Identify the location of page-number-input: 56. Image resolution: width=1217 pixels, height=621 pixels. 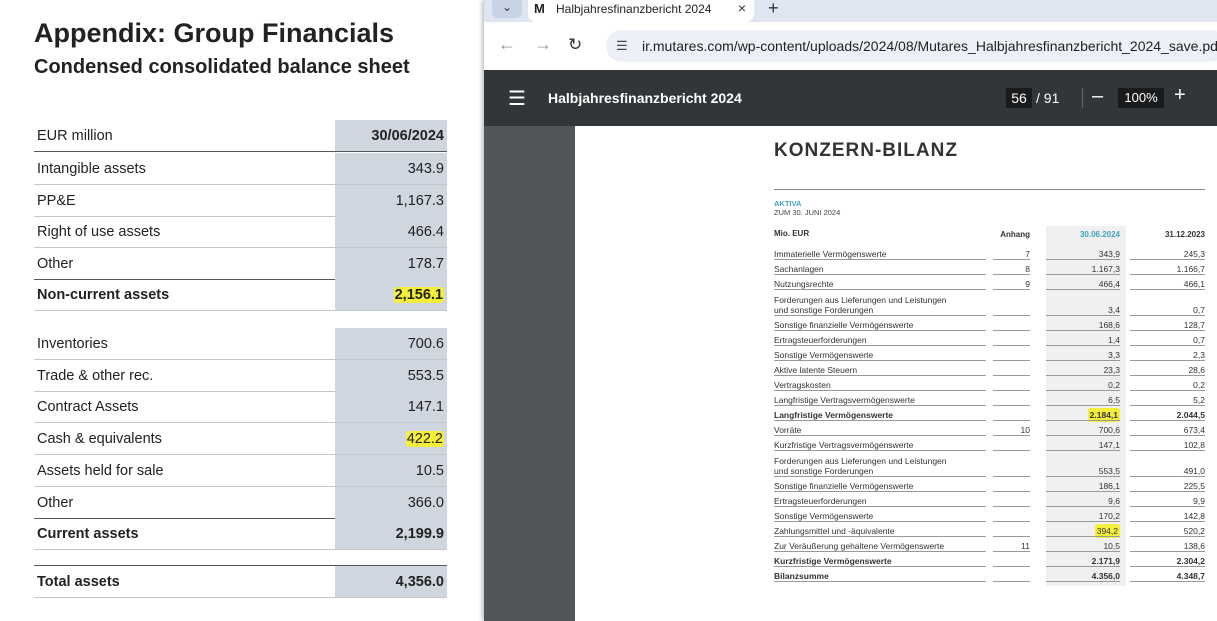
(1019, 98).